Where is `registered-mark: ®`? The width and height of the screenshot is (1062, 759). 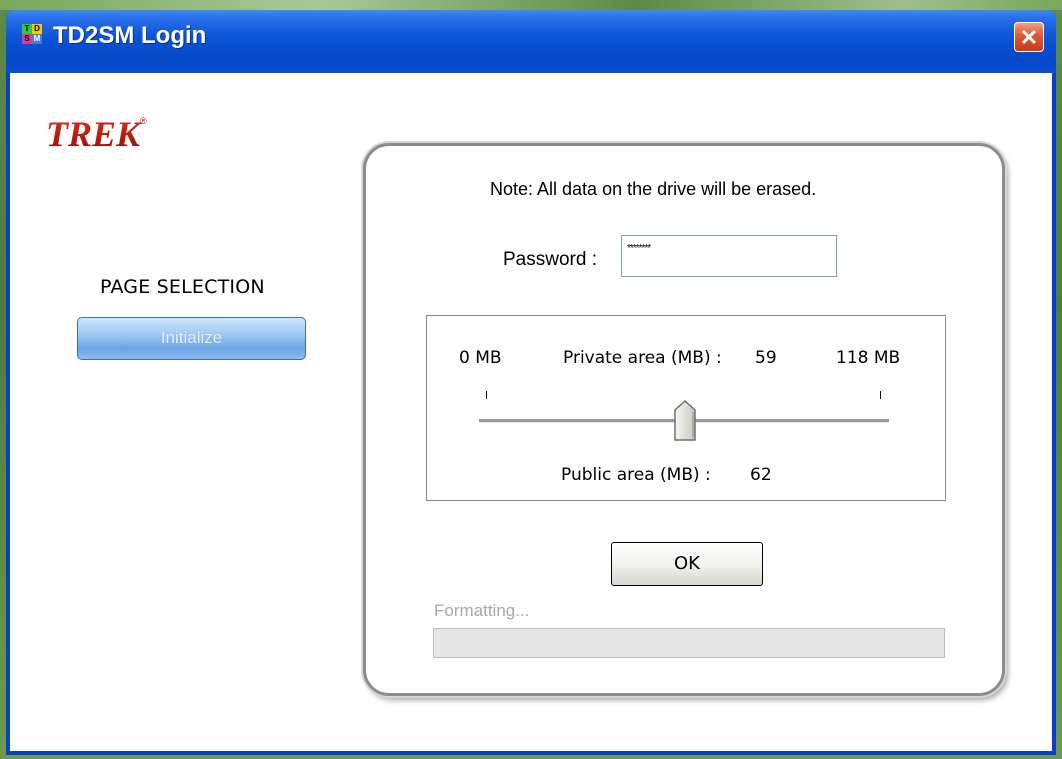
registered-mark: ® is located at coordinates (143, 121).